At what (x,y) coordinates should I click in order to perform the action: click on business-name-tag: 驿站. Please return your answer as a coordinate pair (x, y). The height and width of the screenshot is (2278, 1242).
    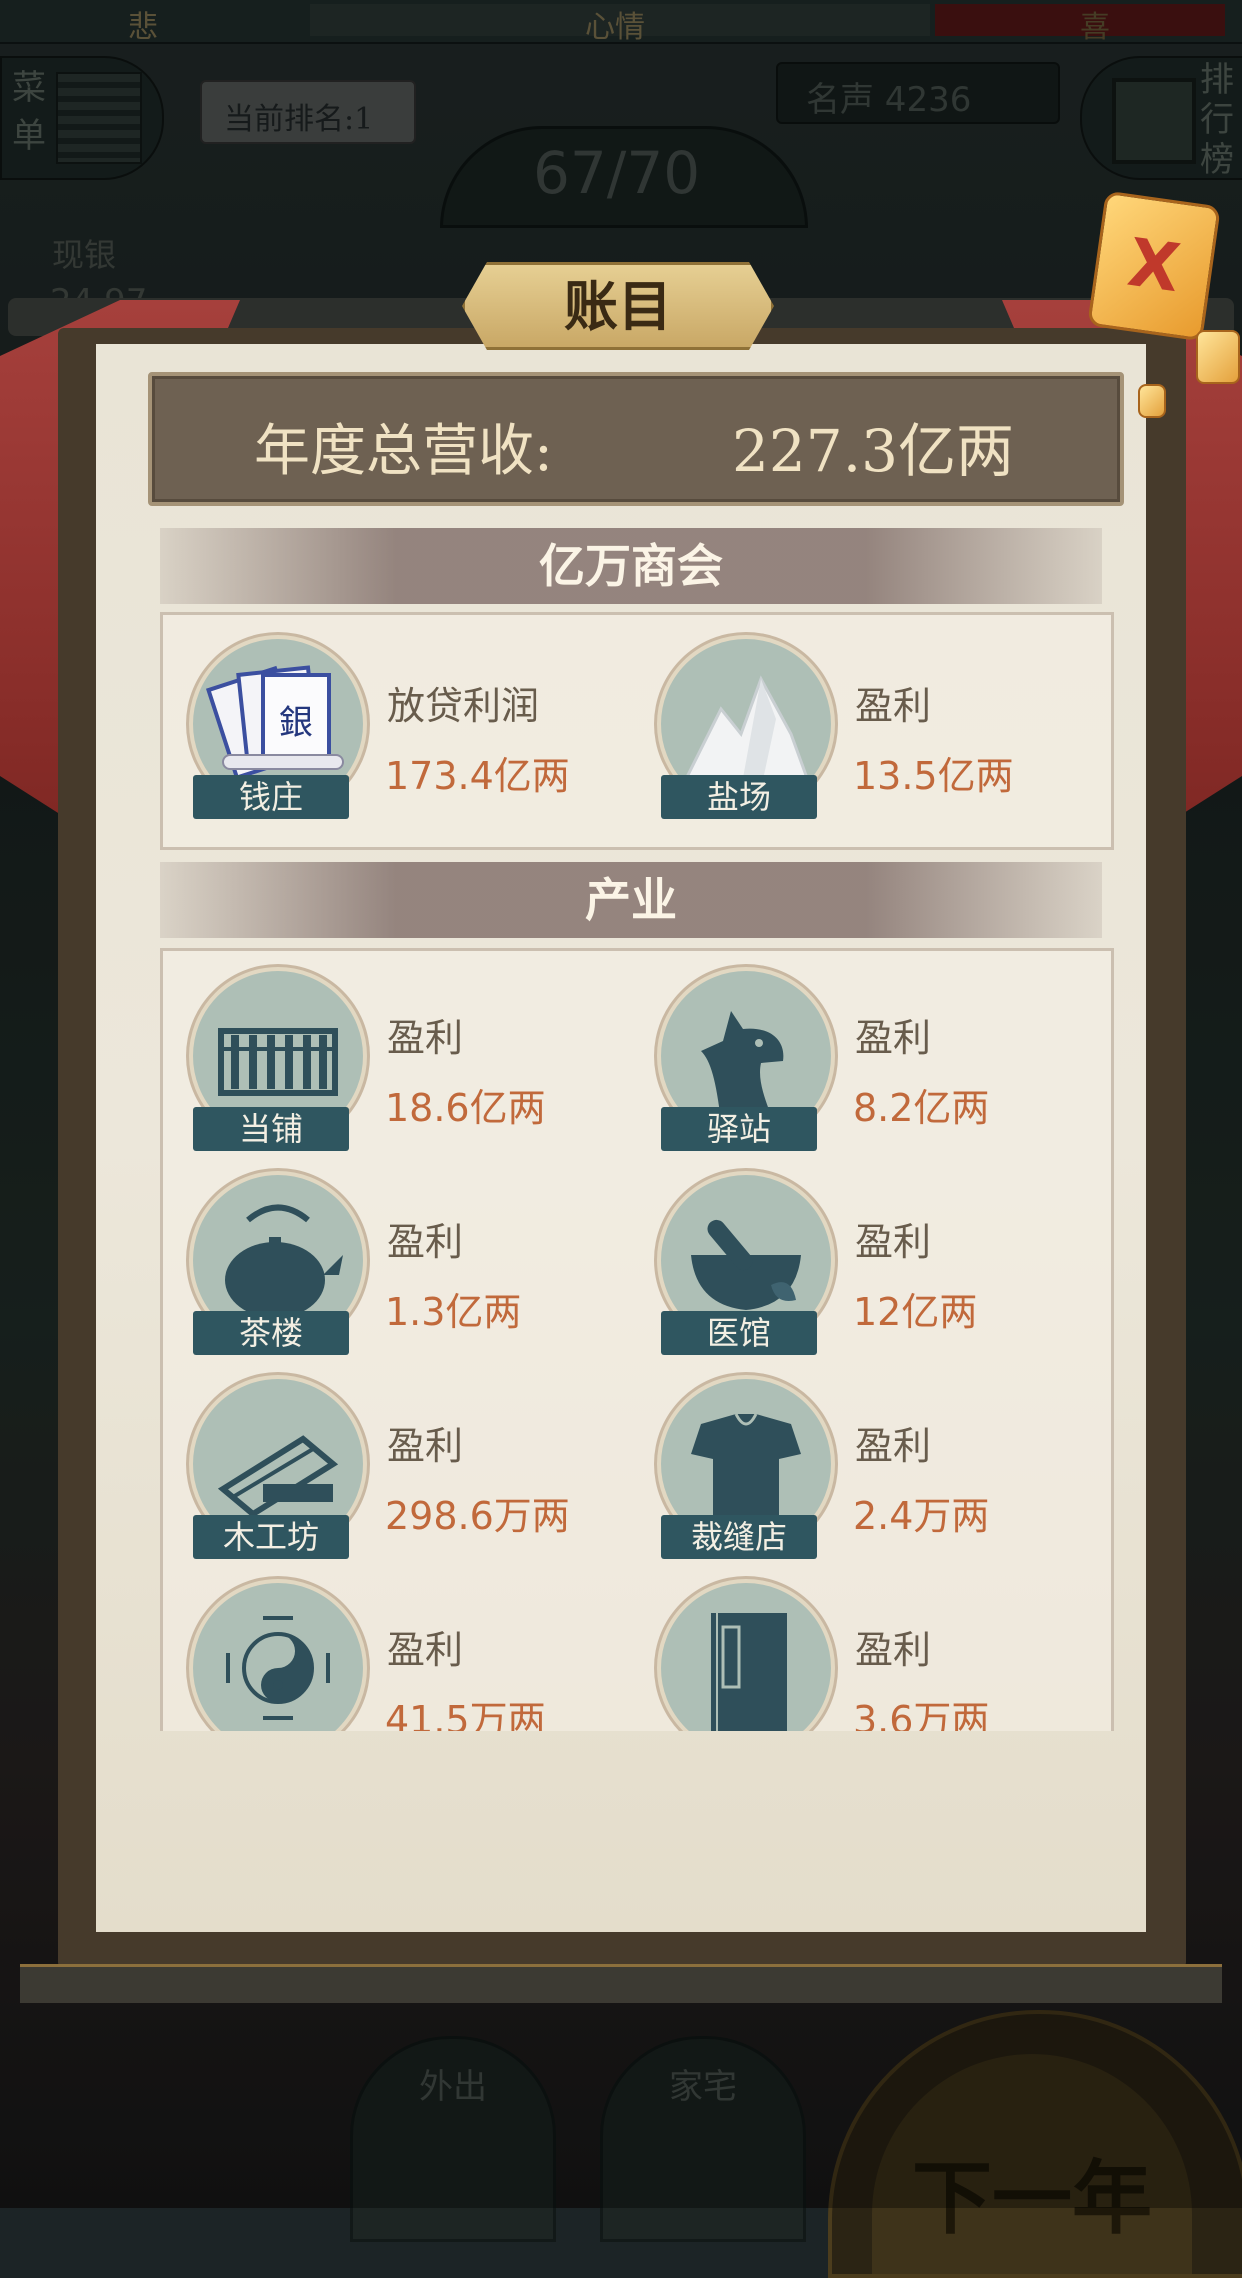
    Looking at the image, I should click on (739, 1129).